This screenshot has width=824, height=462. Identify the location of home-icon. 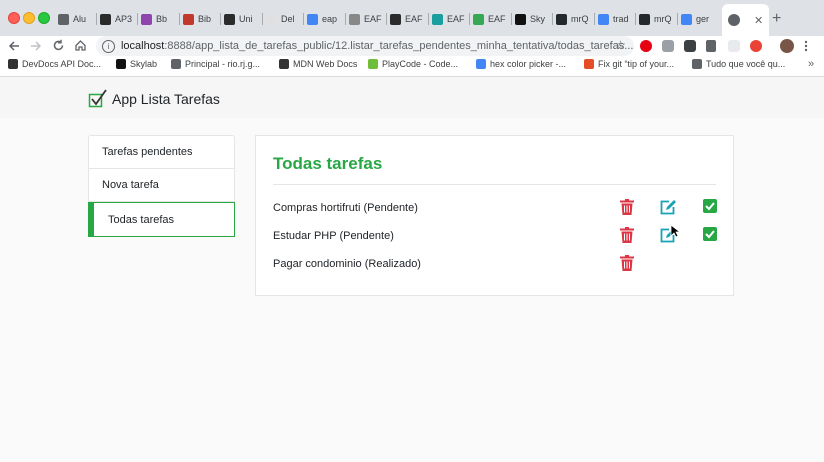
(80, 45).